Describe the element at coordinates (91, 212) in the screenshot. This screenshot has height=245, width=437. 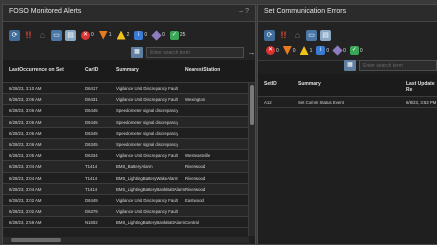
I see `table-cell: D6379` at that location.